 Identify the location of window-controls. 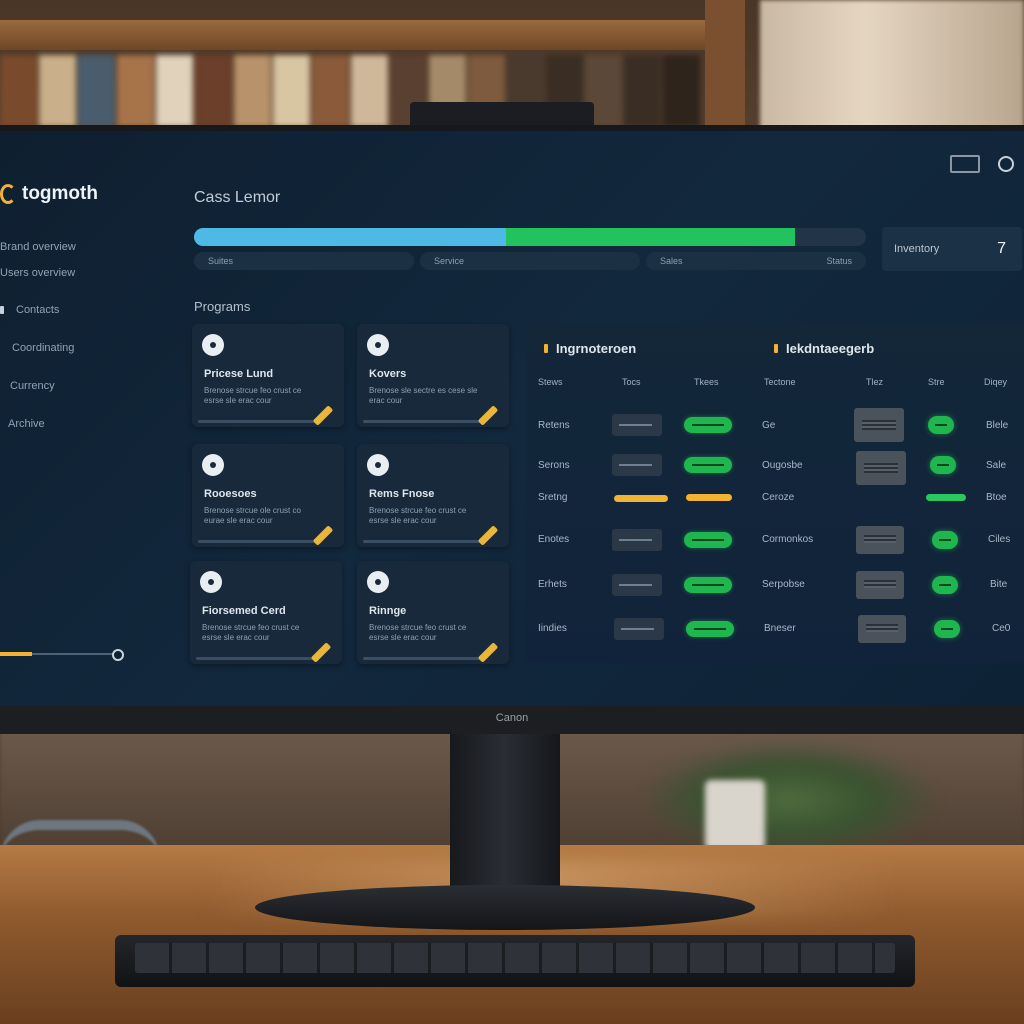
(982, 164).